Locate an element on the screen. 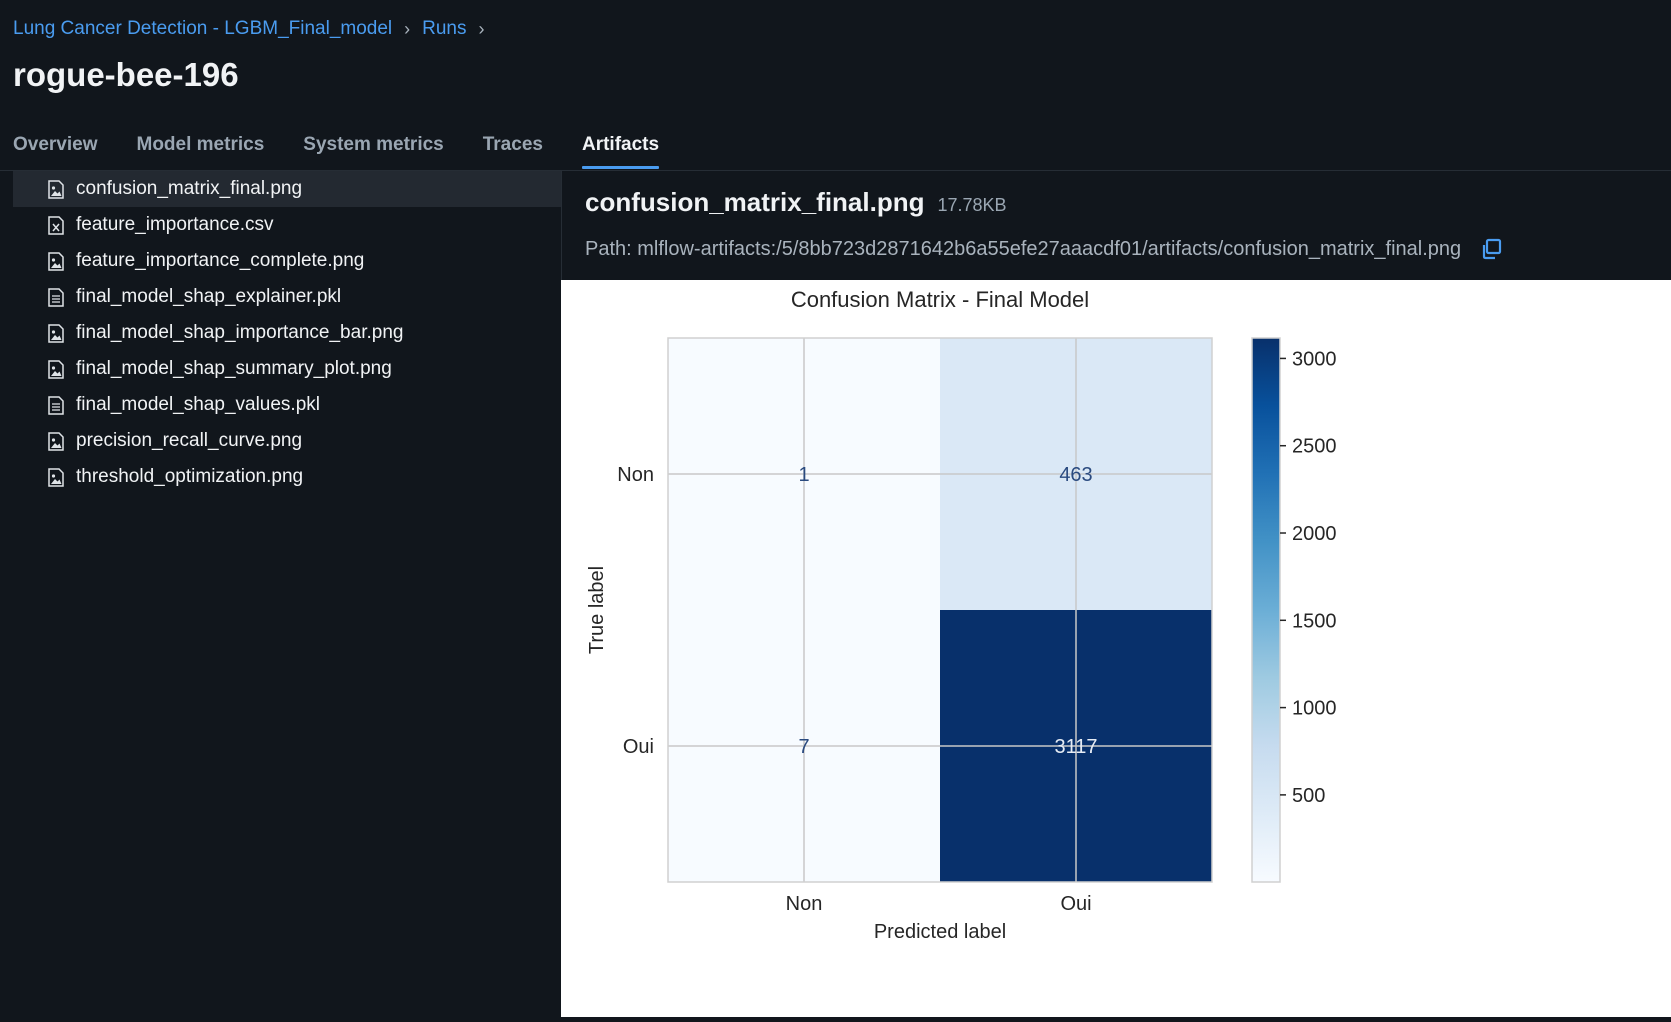  tab-overview: Overview is located at coordinates (55, 150).